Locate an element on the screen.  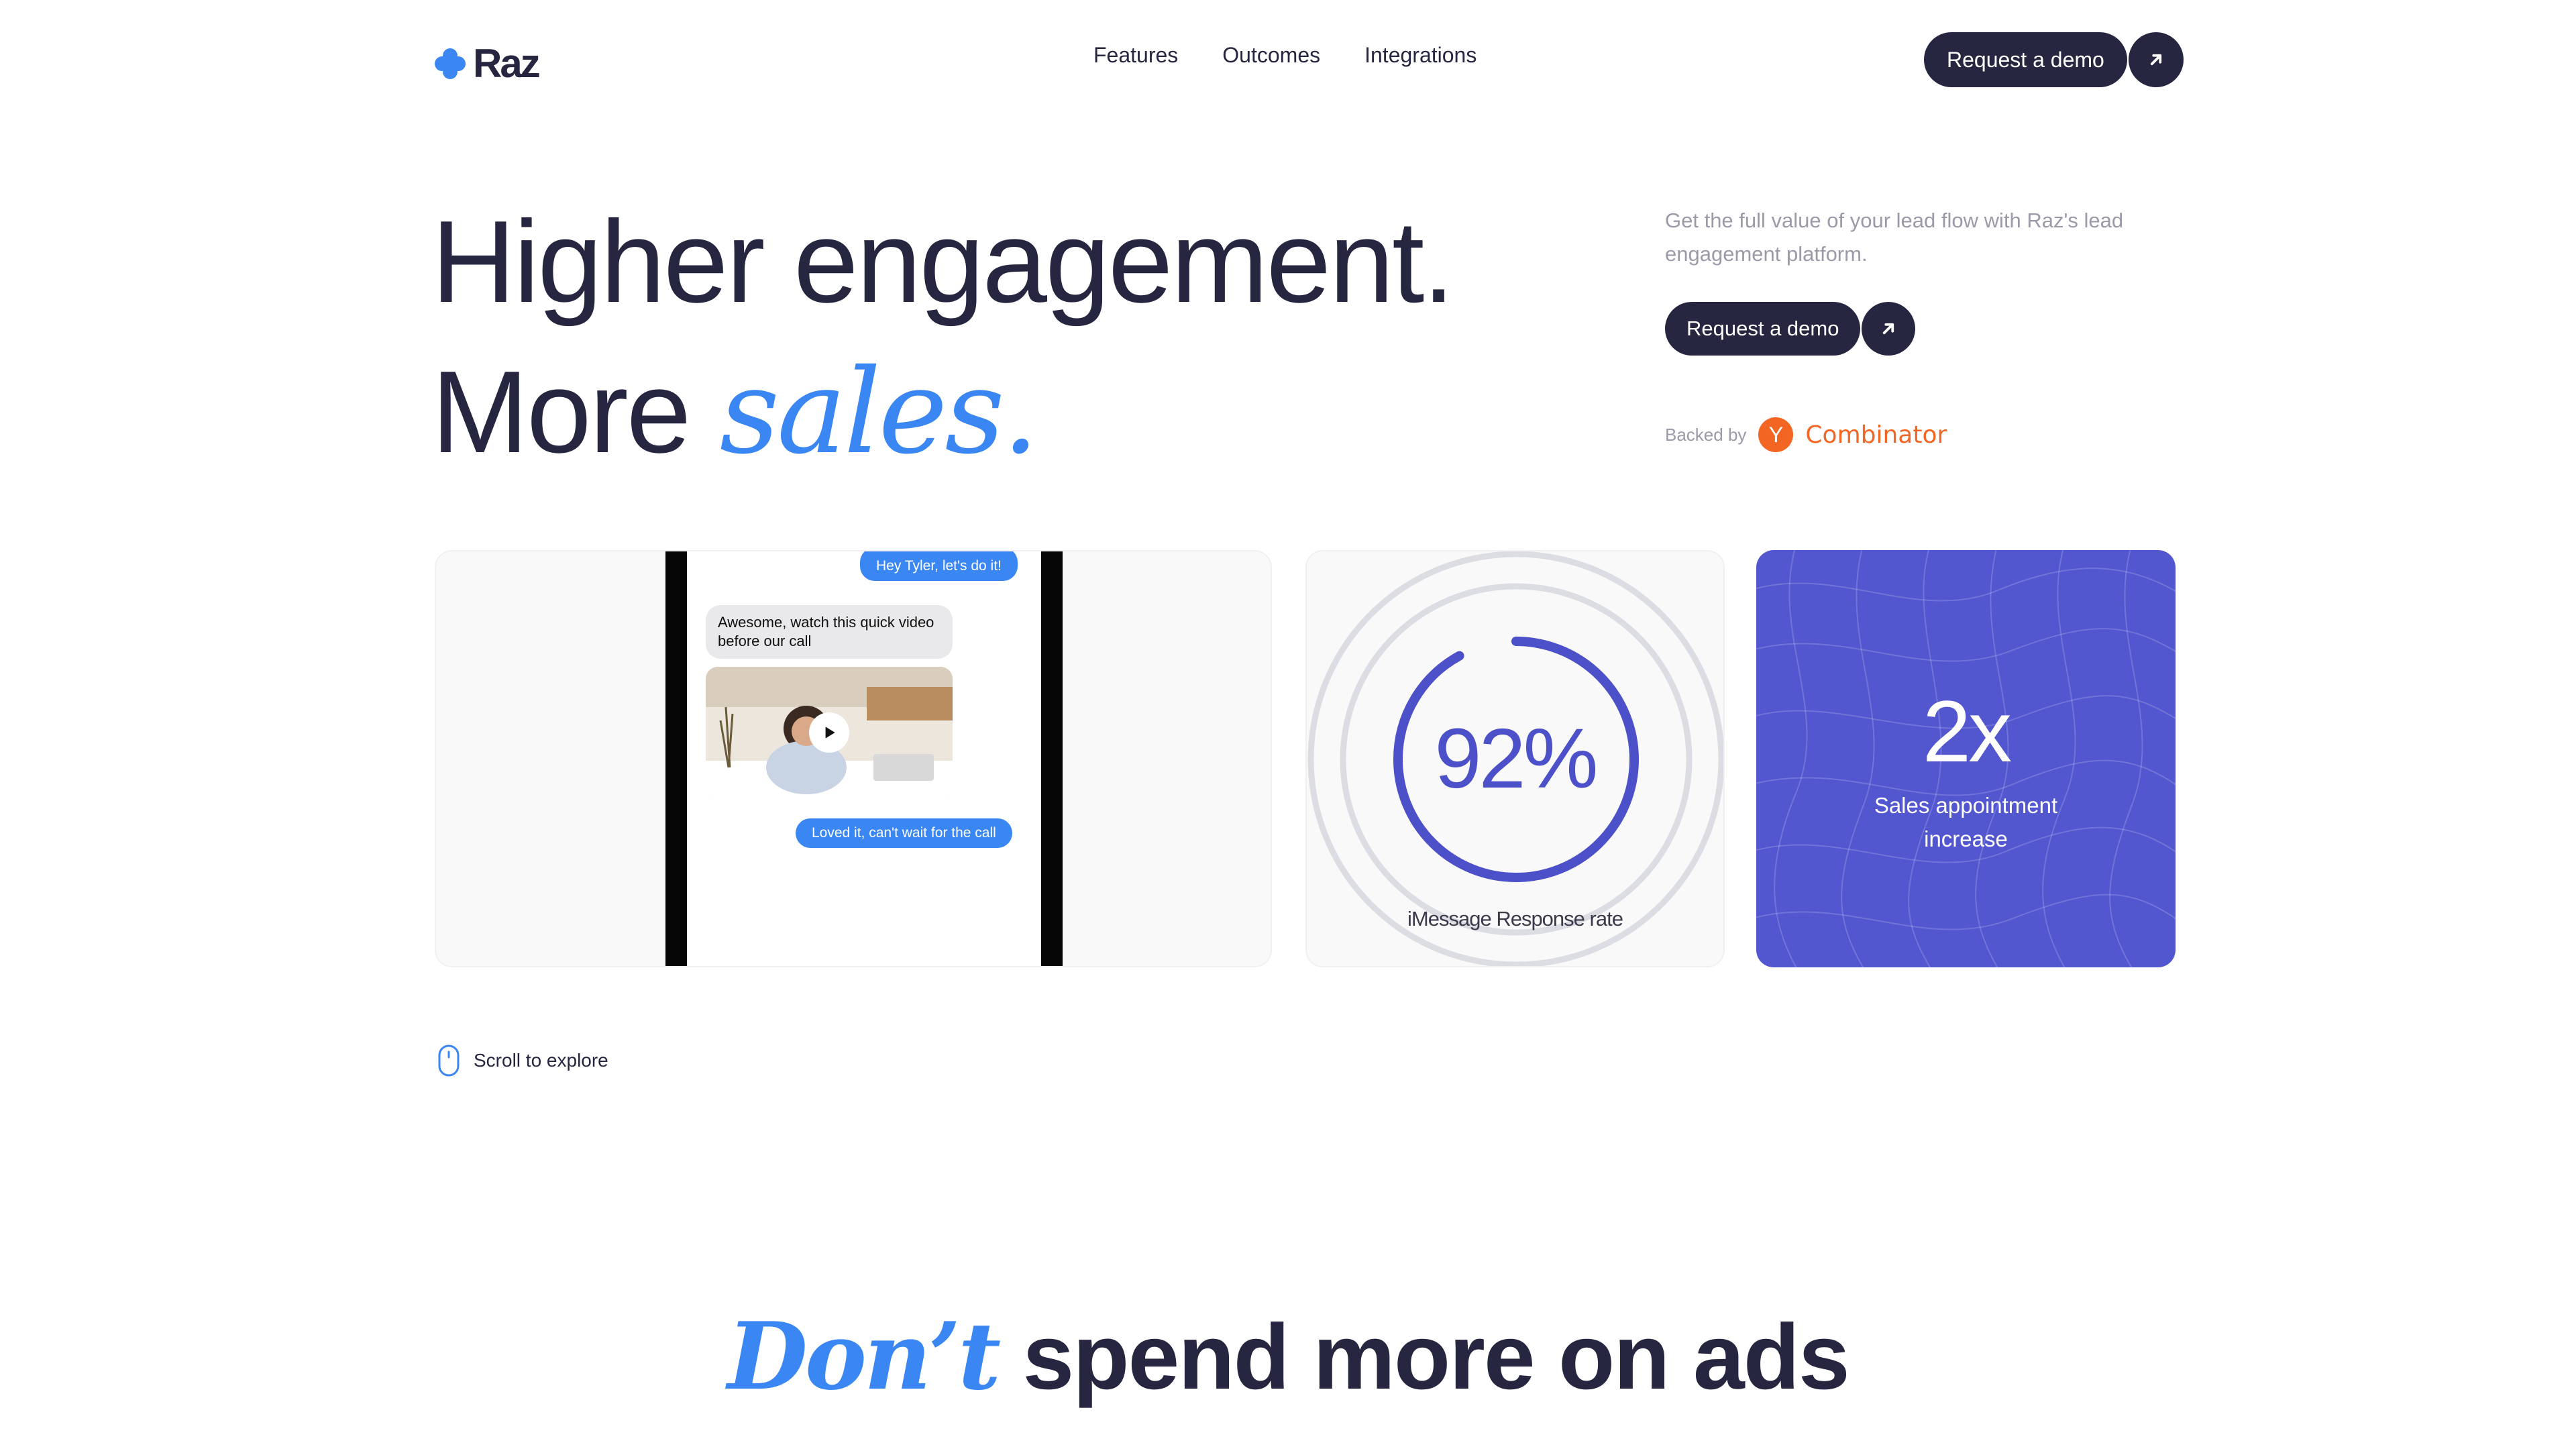
y-combinator-icon: Y is located at coordinates (1776, 434).